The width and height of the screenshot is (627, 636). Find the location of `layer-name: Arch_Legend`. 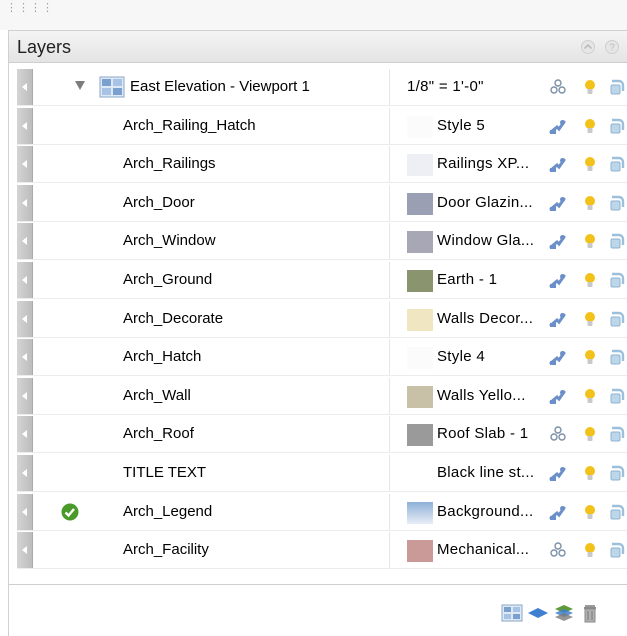

layer-name: Arch_Legend is located at coordinates (168, 511).